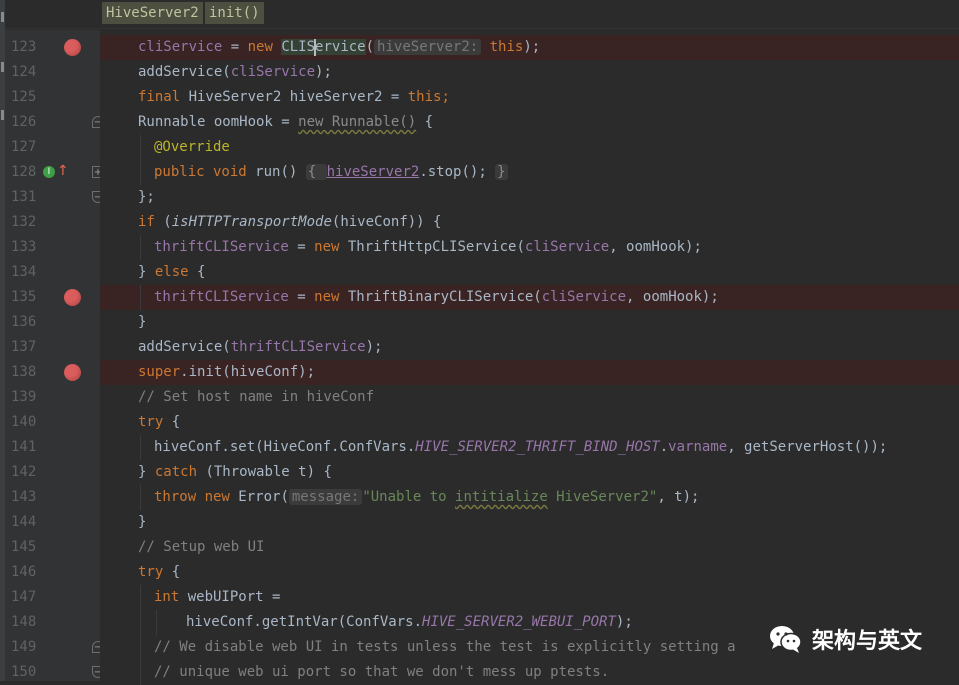 The height and width of the screenshot is (685, 959). What do you see at coordinates (52, 547) in the screenshot?
I see `gutter-row-145: 145` at bounding box center [52, 547].